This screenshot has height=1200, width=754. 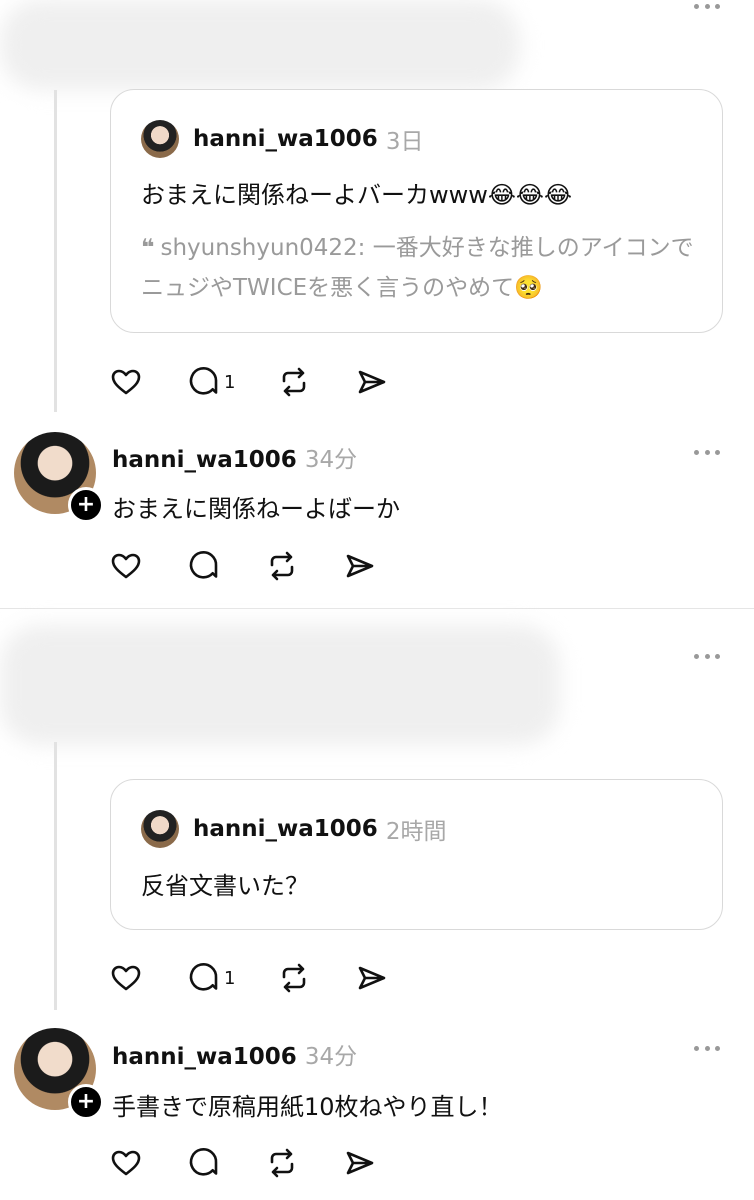 What do you see at coordinates (416, 854) in the screenshot?
I see `quoted-post-card: hanni_wa1006 2時間 反省文書いた？` at bounding box center [416, 854].